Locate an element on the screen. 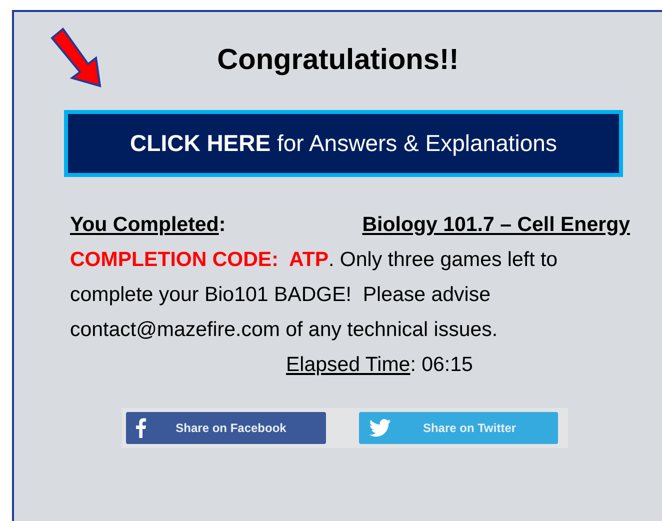 The width and height of the screenshot is (662, 521). facebook-icon is located at coordinates (141, 428).